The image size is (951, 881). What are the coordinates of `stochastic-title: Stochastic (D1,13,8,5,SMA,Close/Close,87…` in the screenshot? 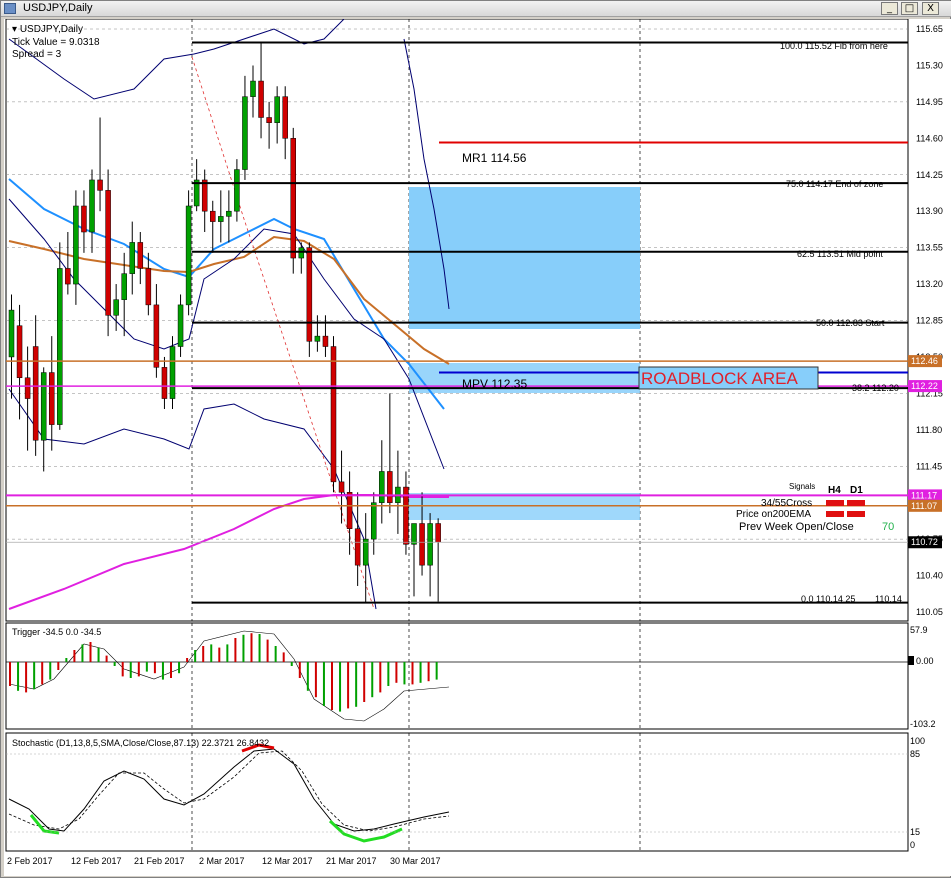 It's located at (140, 743).